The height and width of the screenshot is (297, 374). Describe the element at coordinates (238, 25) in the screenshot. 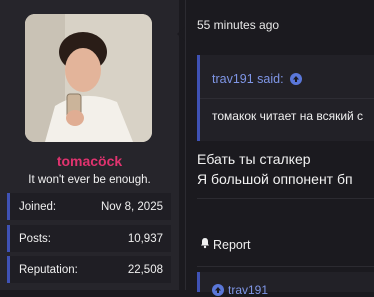

I see `post-timestamp: 55 minutes ago` at that location.